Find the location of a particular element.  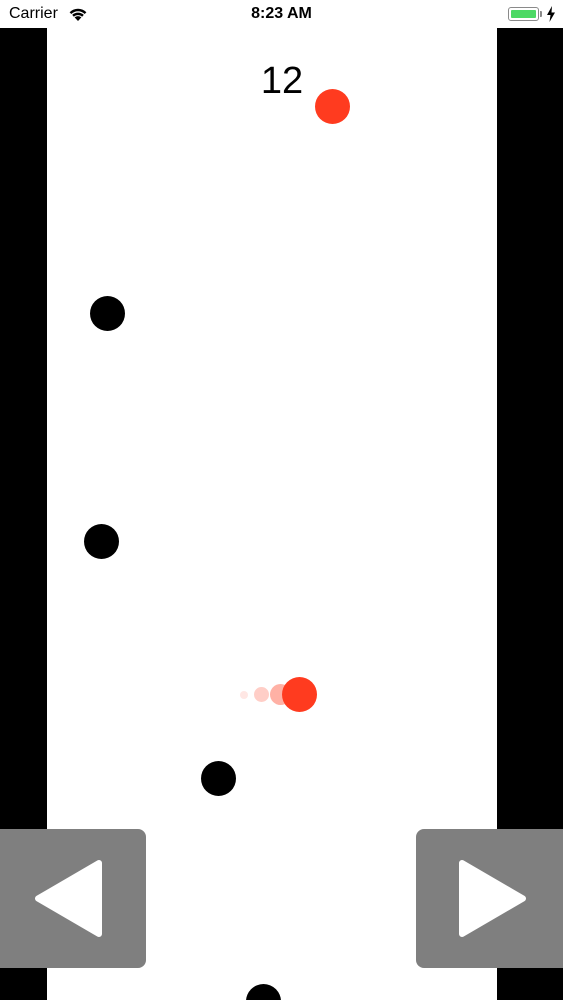

battery-icon is located at coordinates (523, 14).